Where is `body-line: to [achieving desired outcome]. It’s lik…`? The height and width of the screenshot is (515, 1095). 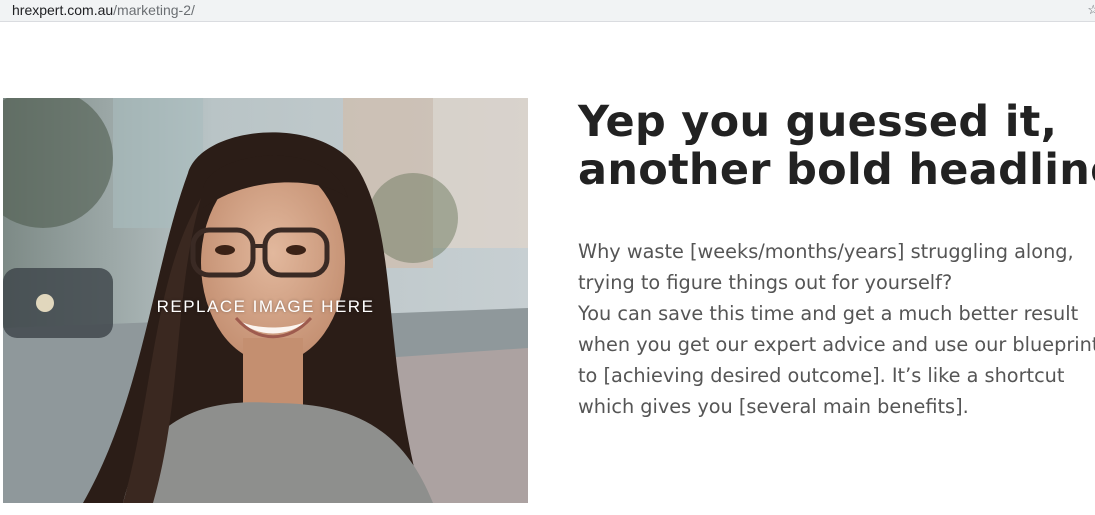
body-line: to [achieving desired outcome]. It’s lik… is located at coordinates (821, 375).